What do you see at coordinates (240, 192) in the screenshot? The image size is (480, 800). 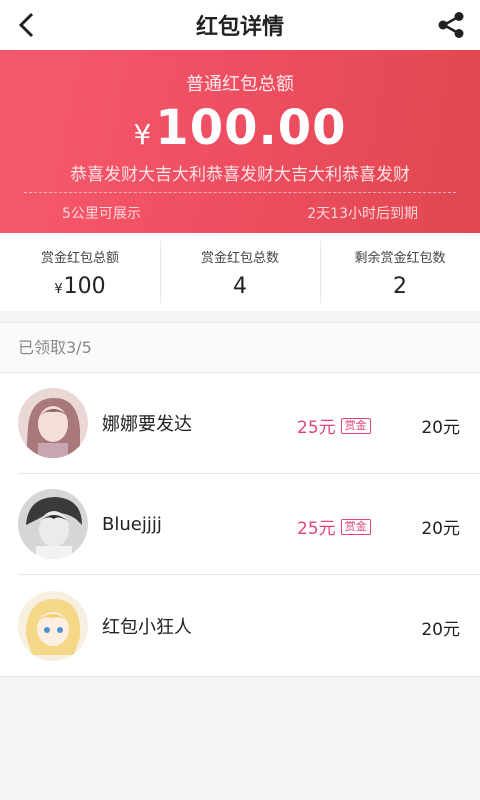 I see `dashed-divider` at bounding box center [240, 192].